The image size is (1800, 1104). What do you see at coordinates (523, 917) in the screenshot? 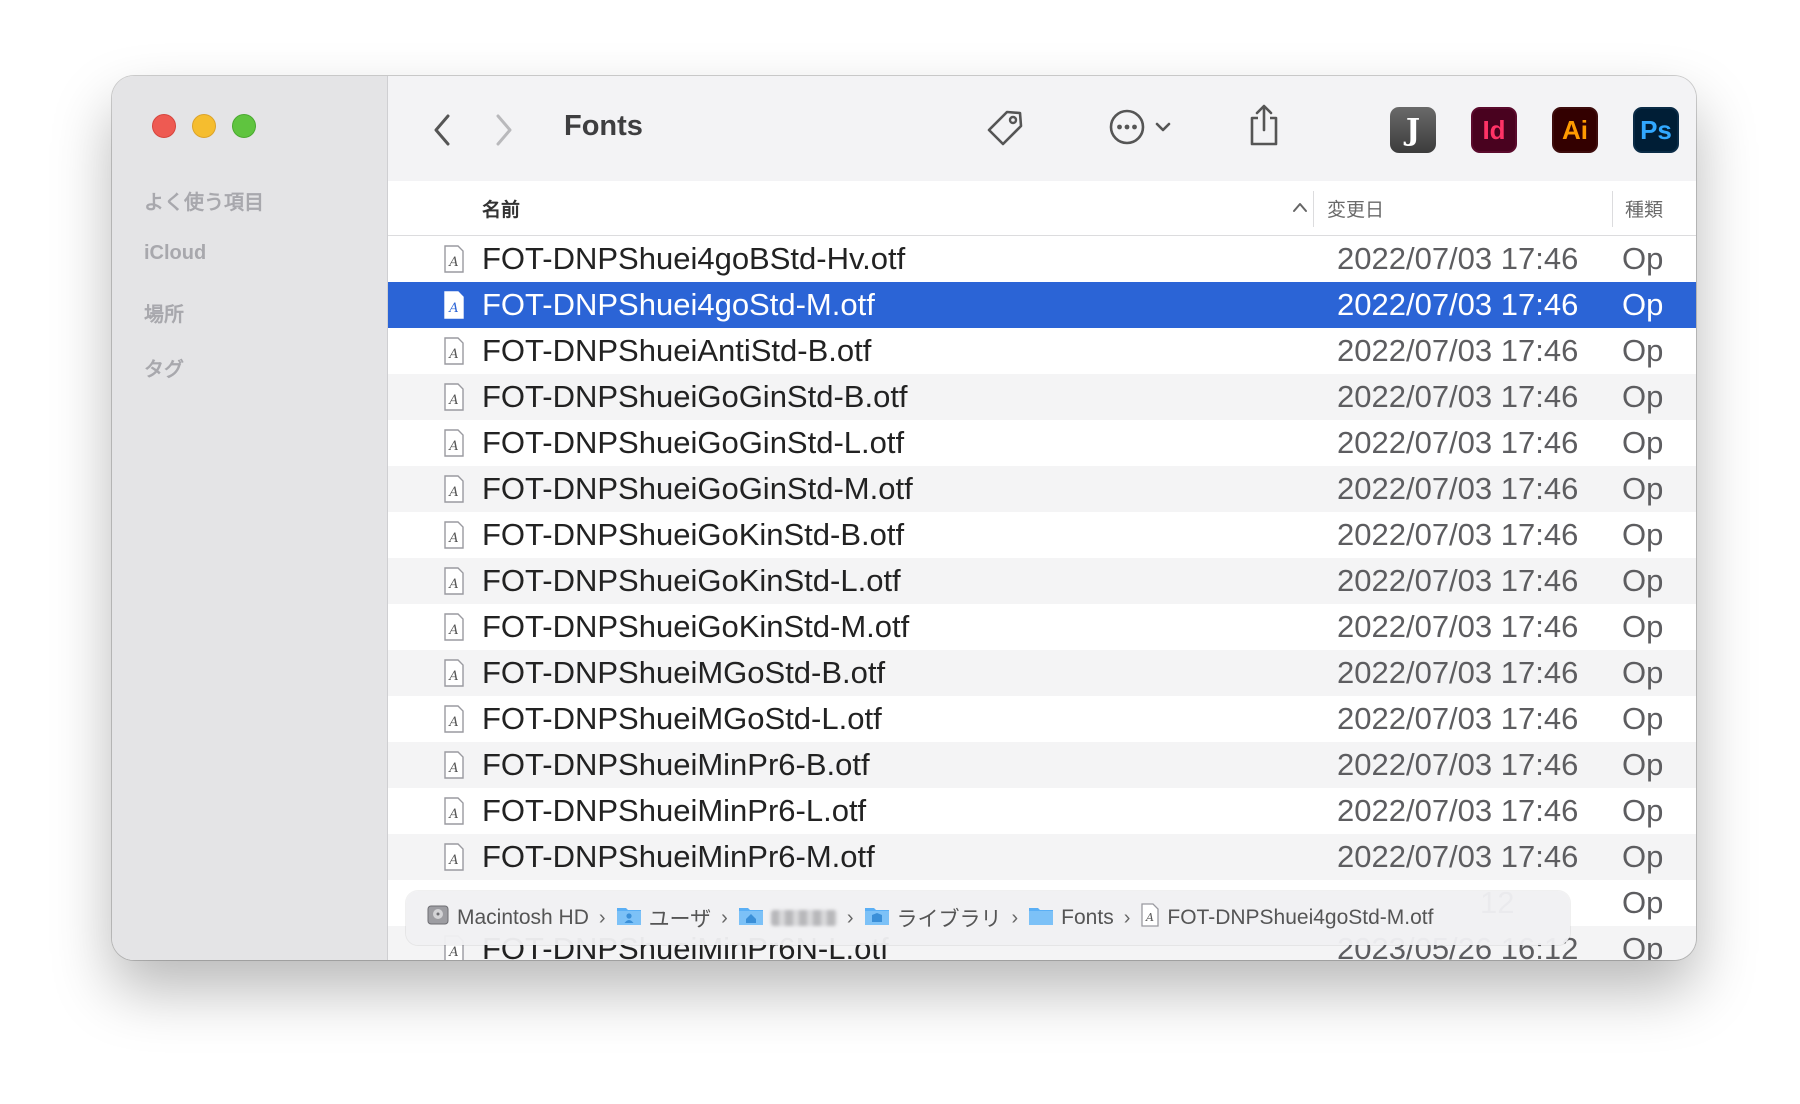
I see `path-crumb-label: Macintosh HD` at bounding box center [523, 917].